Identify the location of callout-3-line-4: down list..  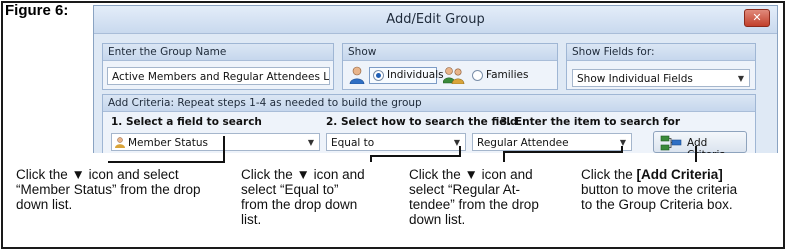
(437, 219).